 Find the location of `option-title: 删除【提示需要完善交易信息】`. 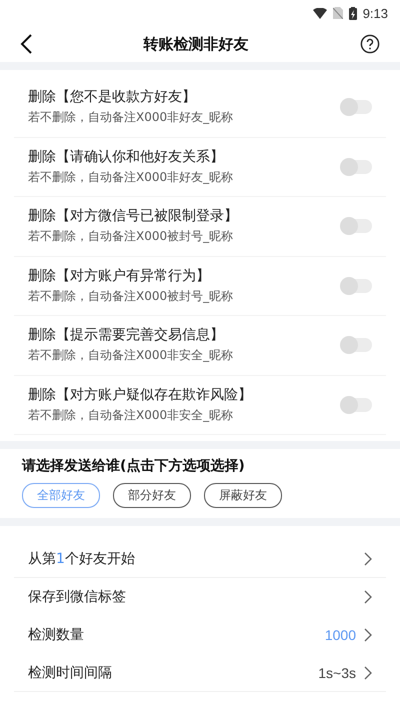

option-title: 删除【提示需要完善交易信息】 is located at coordinates (126, 335).